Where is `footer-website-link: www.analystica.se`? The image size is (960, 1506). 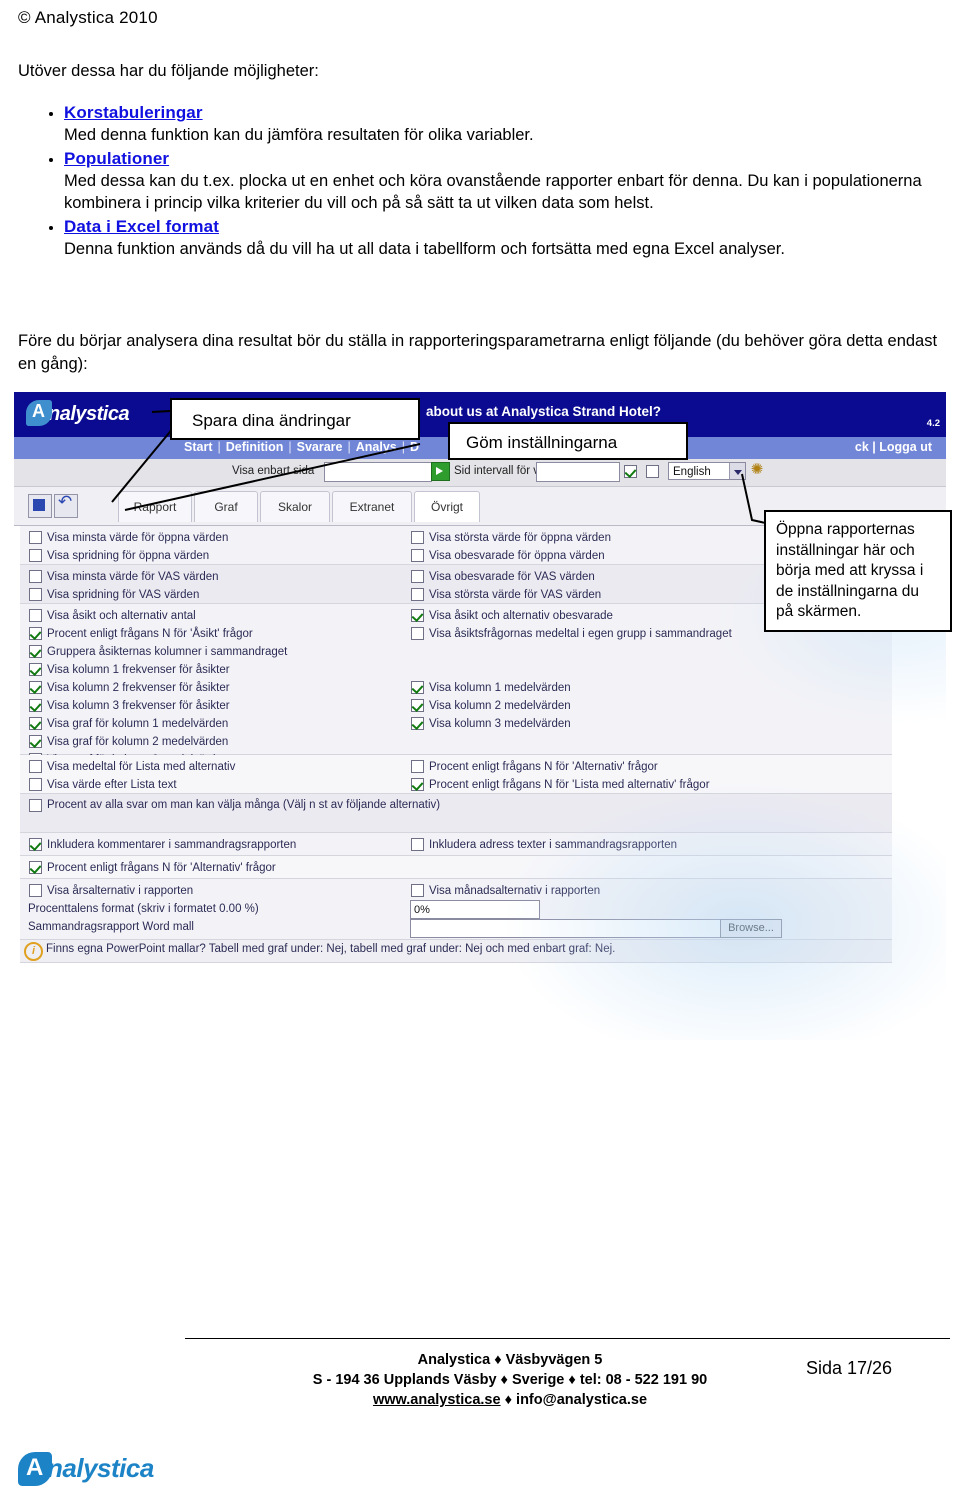 footer-website-link: www.analystica.se is located at coordinates (437, 1400).